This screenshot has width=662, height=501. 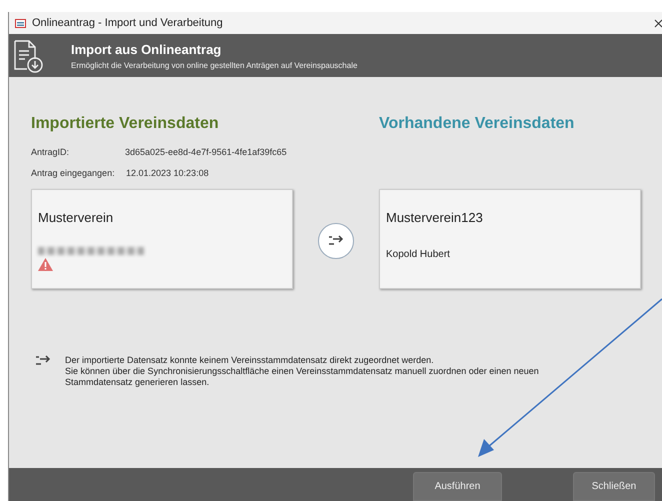 What do you see at coordinates (128, 23) in the screenshot?
I see `window-title: Onlineantrag - Import und Verarbeitung` at bounding box center [128, 23].